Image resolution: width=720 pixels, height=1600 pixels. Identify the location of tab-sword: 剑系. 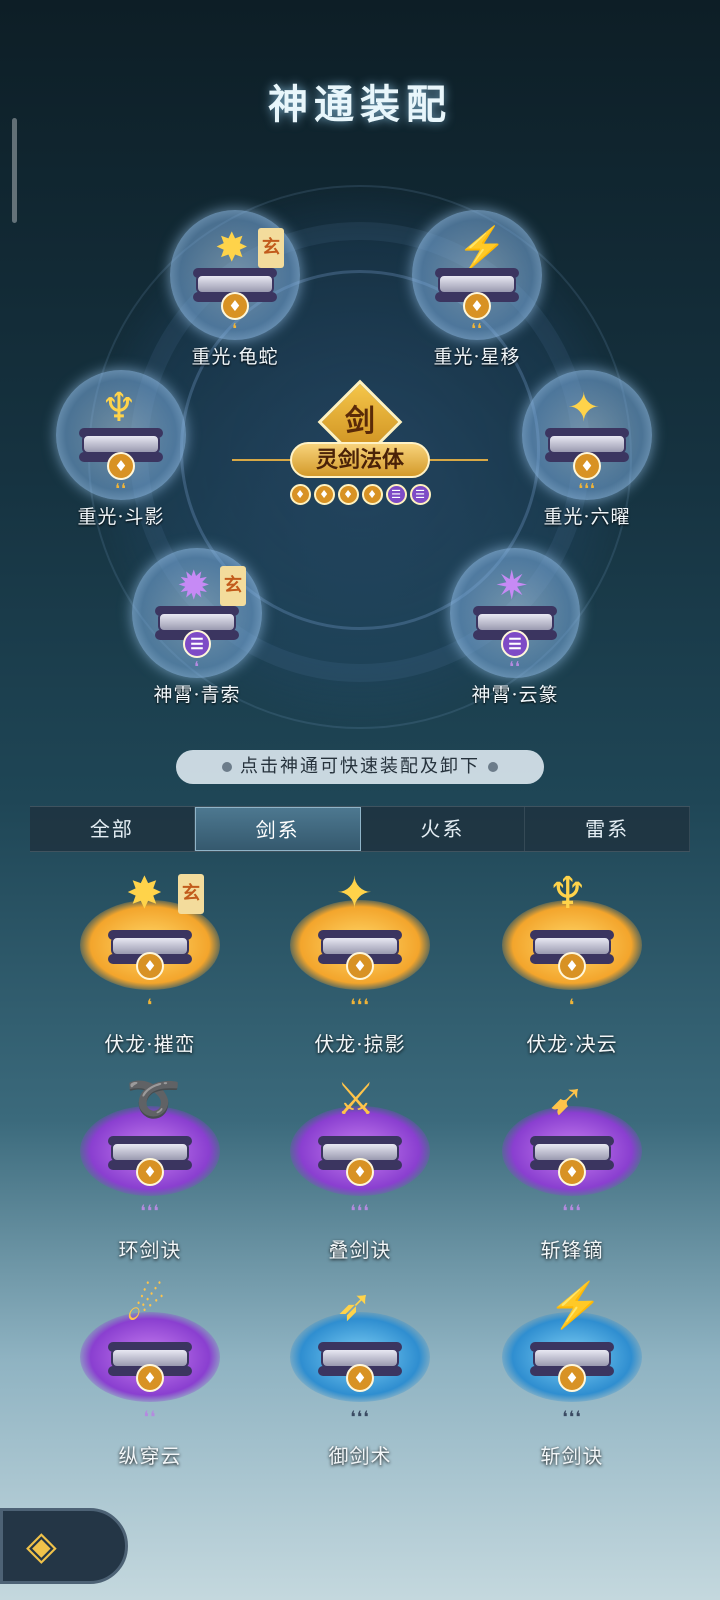
(277, 829).